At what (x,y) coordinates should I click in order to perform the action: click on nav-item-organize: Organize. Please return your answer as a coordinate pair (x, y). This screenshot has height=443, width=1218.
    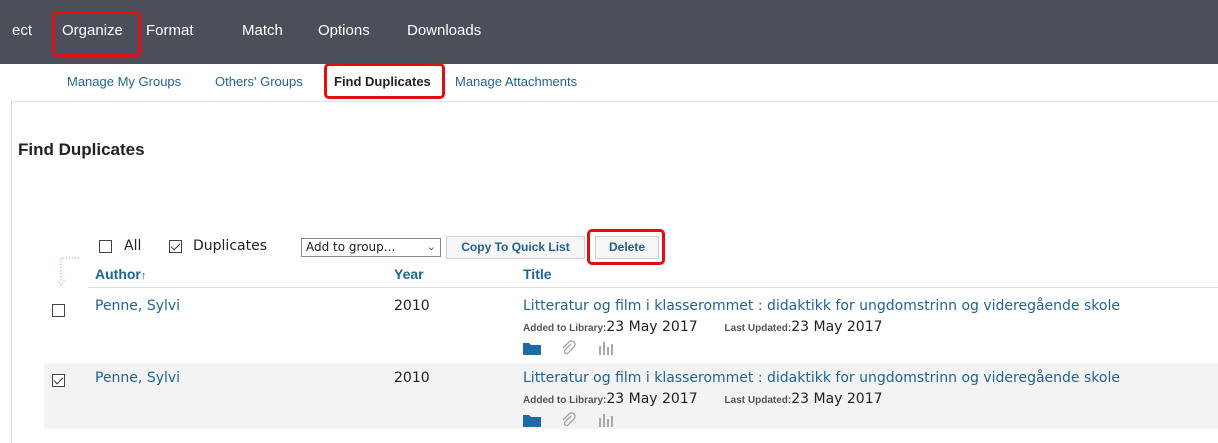
    Looking at the image, I should click on (92, 30).